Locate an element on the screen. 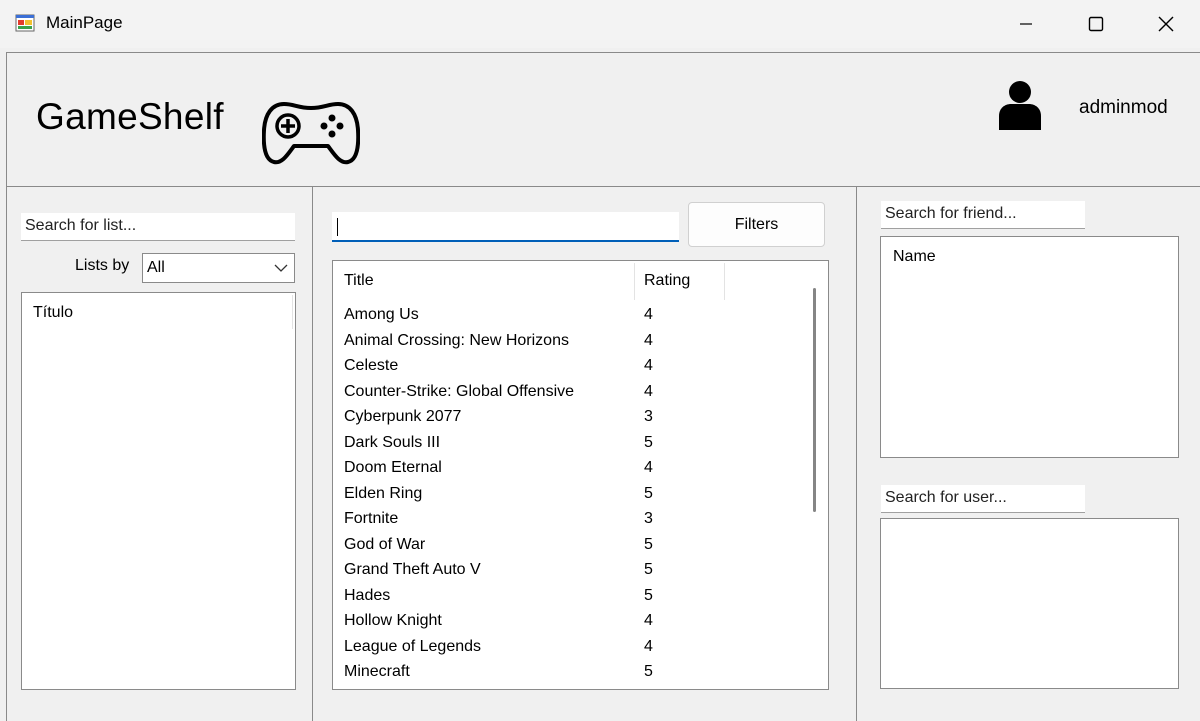 This screenshot has width=1200, height=721. game-title: Hollow Knight is located at coordinates (393, 620).